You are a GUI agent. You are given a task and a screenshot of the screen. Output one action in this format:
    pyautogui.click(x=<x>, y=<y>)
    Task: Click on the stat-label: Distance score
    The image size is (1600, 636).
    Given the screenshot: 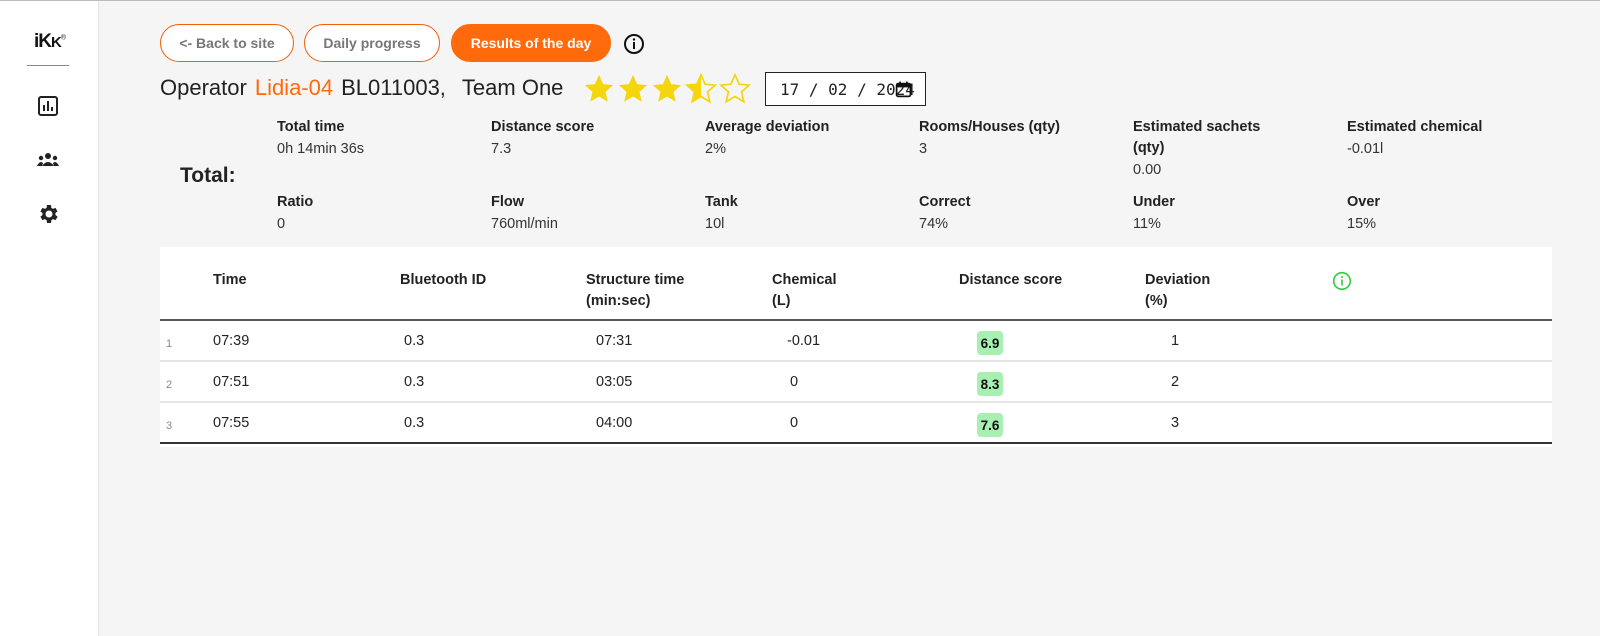 What is the action you would take?
    pyautogui.click(x=543, y=127)
    